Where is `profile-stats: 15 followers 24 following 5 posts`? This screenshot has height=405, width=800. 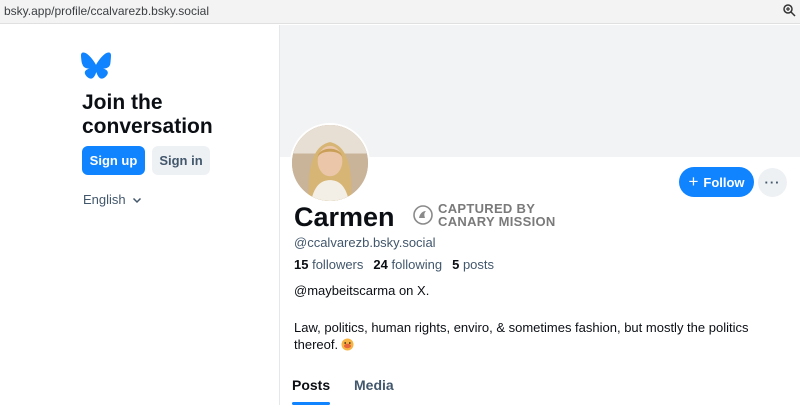
profile-stats: 15 followers 24 following 5 posts is located at coordinates (394, 264).